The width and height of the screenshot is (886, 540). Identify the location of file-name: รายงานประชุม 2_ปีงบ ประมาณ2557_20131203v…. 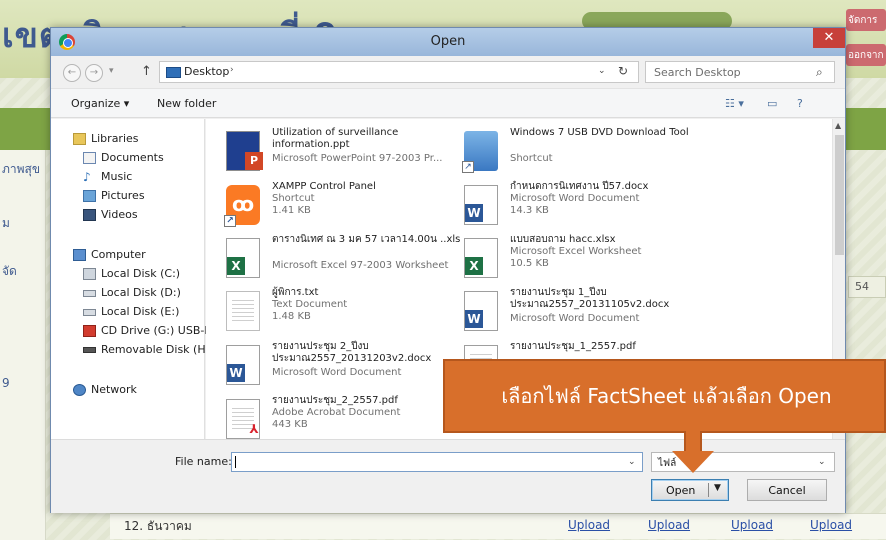
(352, 352).